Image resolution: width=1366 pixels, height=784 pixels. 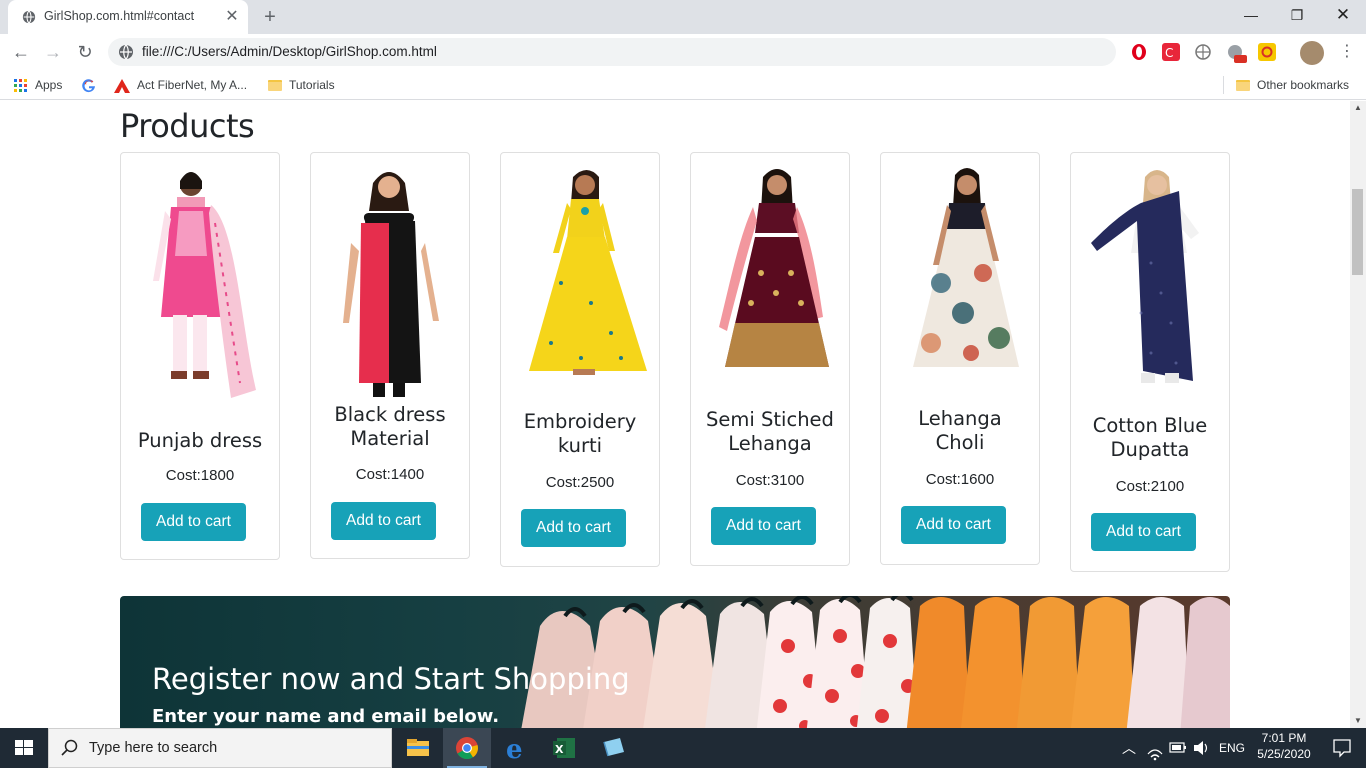 What do you see at coordinates (1358, 108) in the screenshot?
I see `scroll-up-icon: ▲` at bounding box center [1358, 108].